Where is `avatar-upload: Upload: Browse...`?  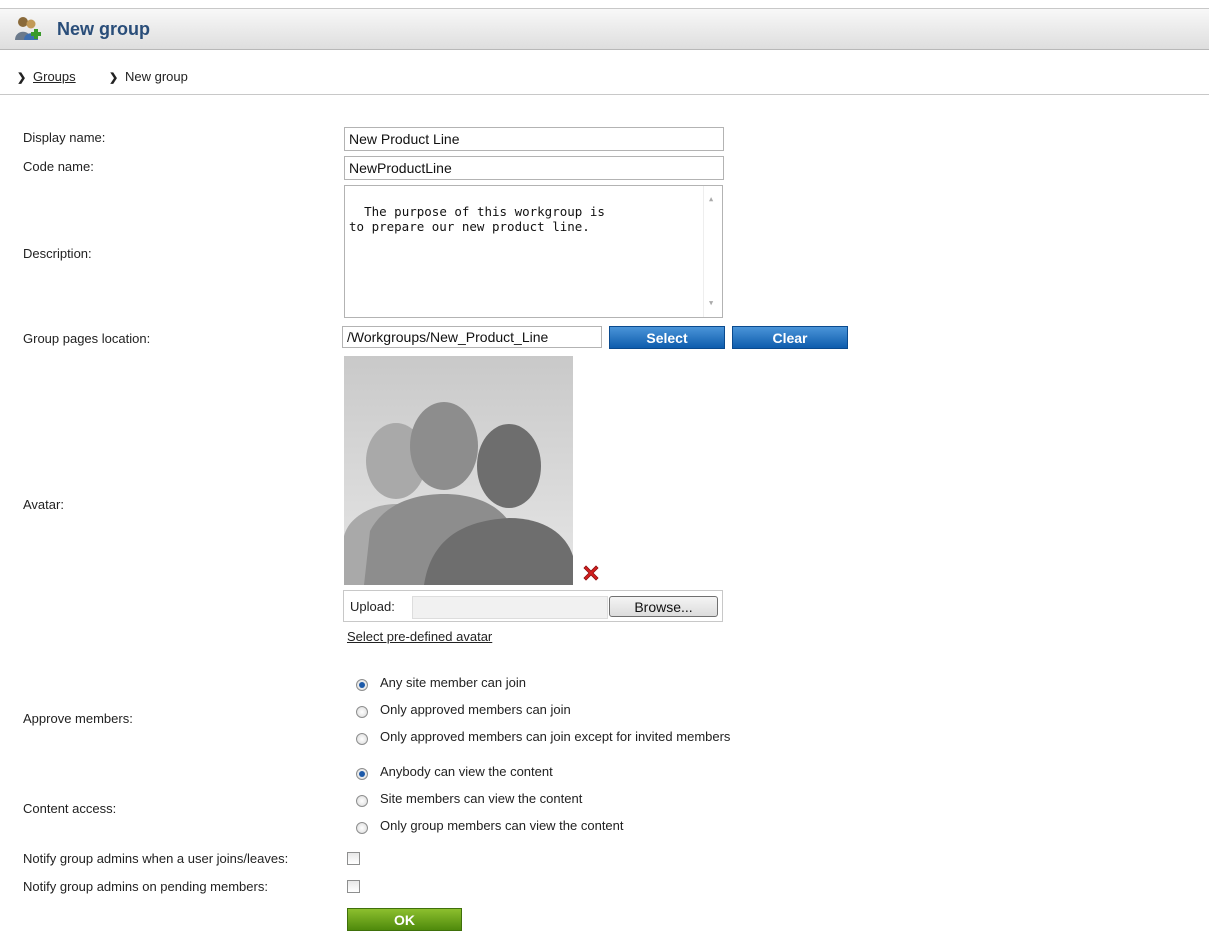
avatar-upload: Upload: Browse... is located at coordinates (533, 606).